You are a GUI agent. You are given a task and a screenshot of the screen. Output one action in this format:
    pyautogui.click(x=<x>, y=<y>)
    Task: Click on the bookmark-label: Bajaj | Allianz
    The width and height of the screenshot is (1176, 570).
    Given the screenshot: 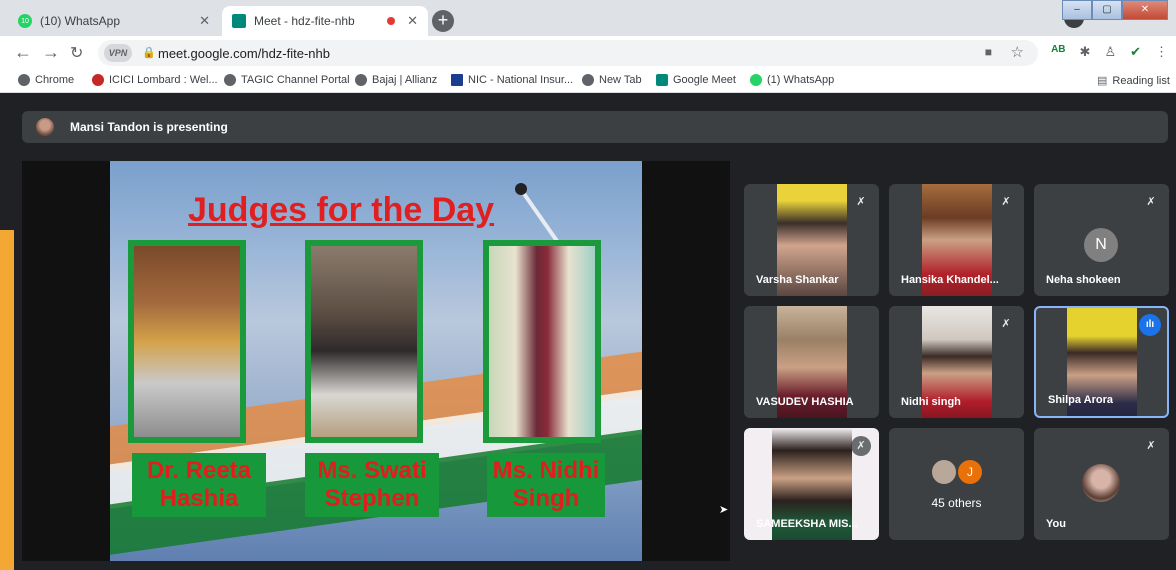 What is the action you would take?
    pyautogui.click(x=405, y=80)
    